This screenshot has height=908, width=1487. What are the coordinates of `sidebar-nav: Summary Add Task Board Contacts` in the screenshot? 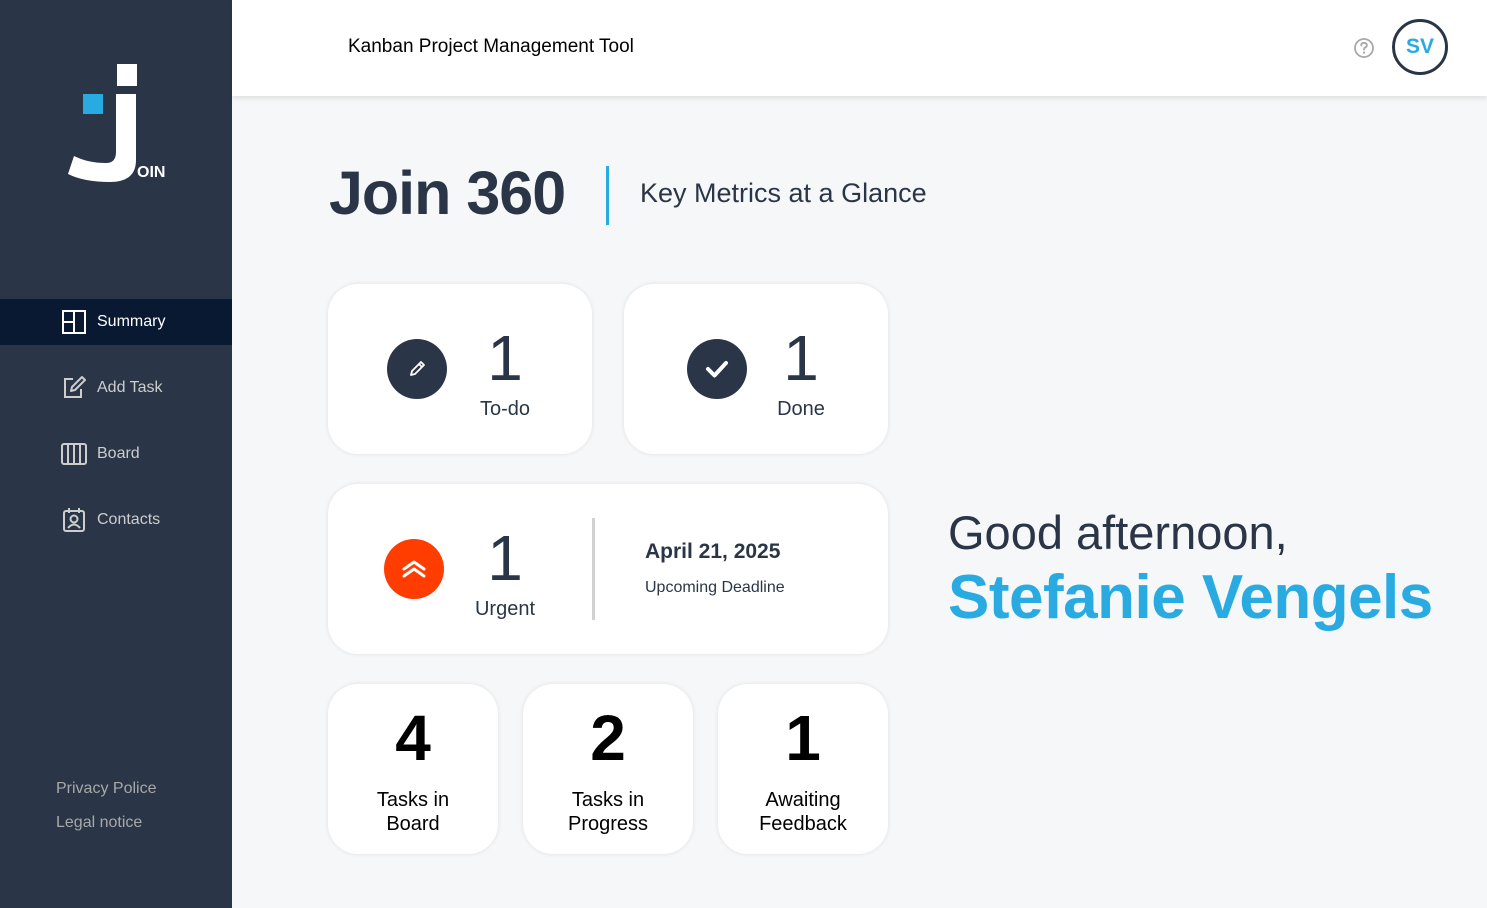 It's located at (116, 431).